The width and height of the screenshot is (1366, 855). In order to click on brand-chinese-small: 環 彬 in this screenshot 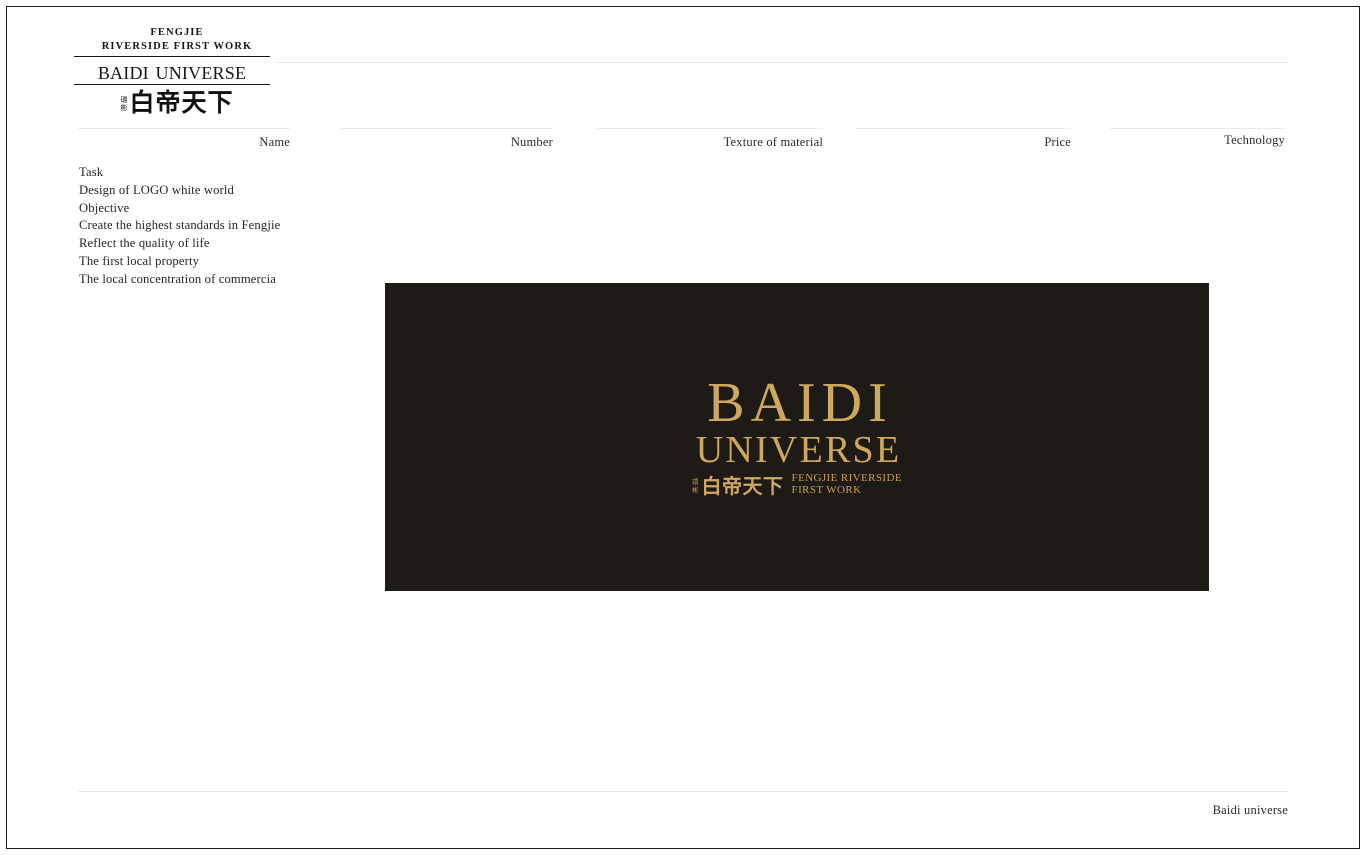, I will do `click(123, 106)`.